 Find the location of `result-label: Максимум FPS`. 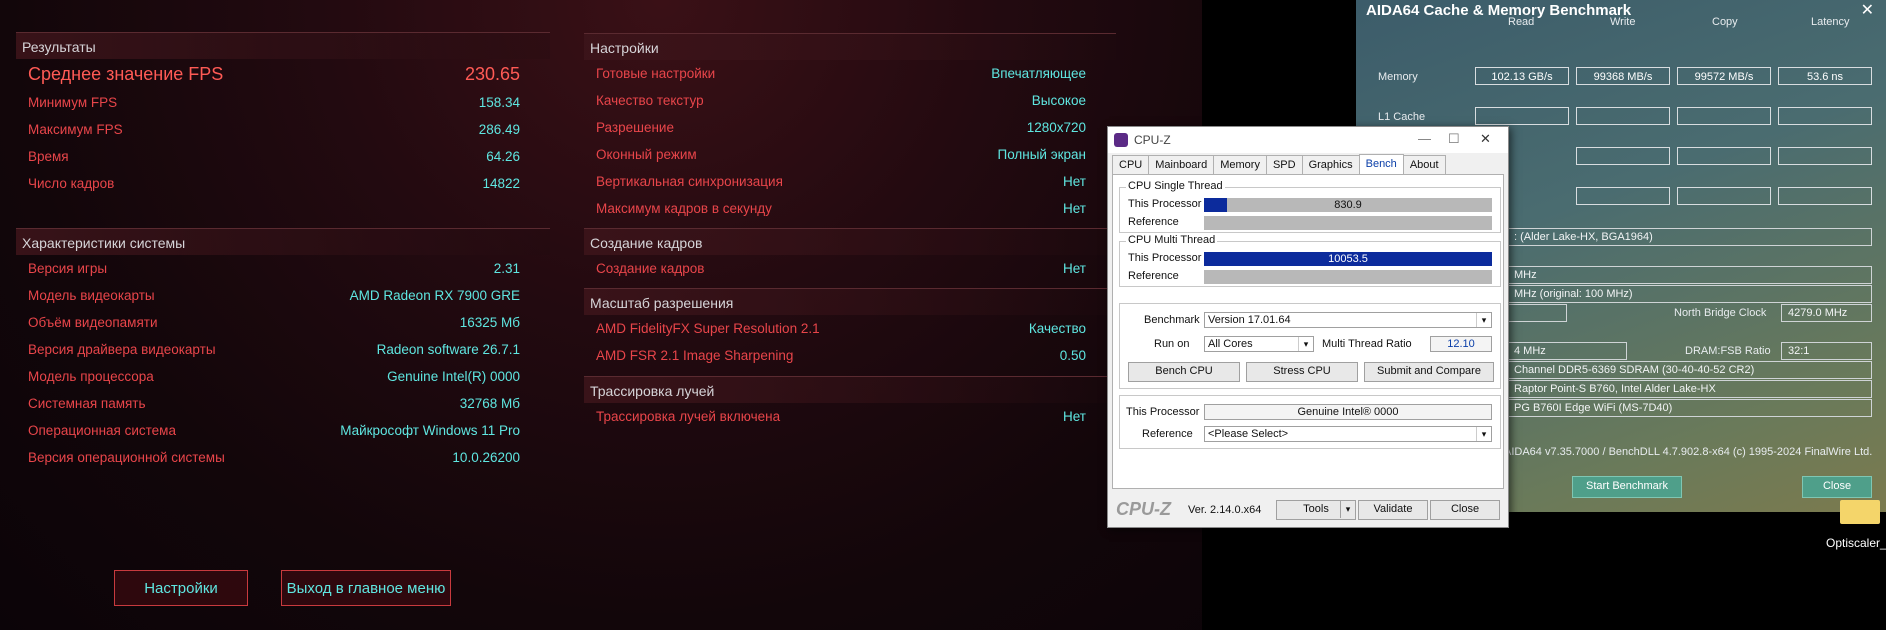

result-label: Максимум FPS is located at coordinates (75, 129).